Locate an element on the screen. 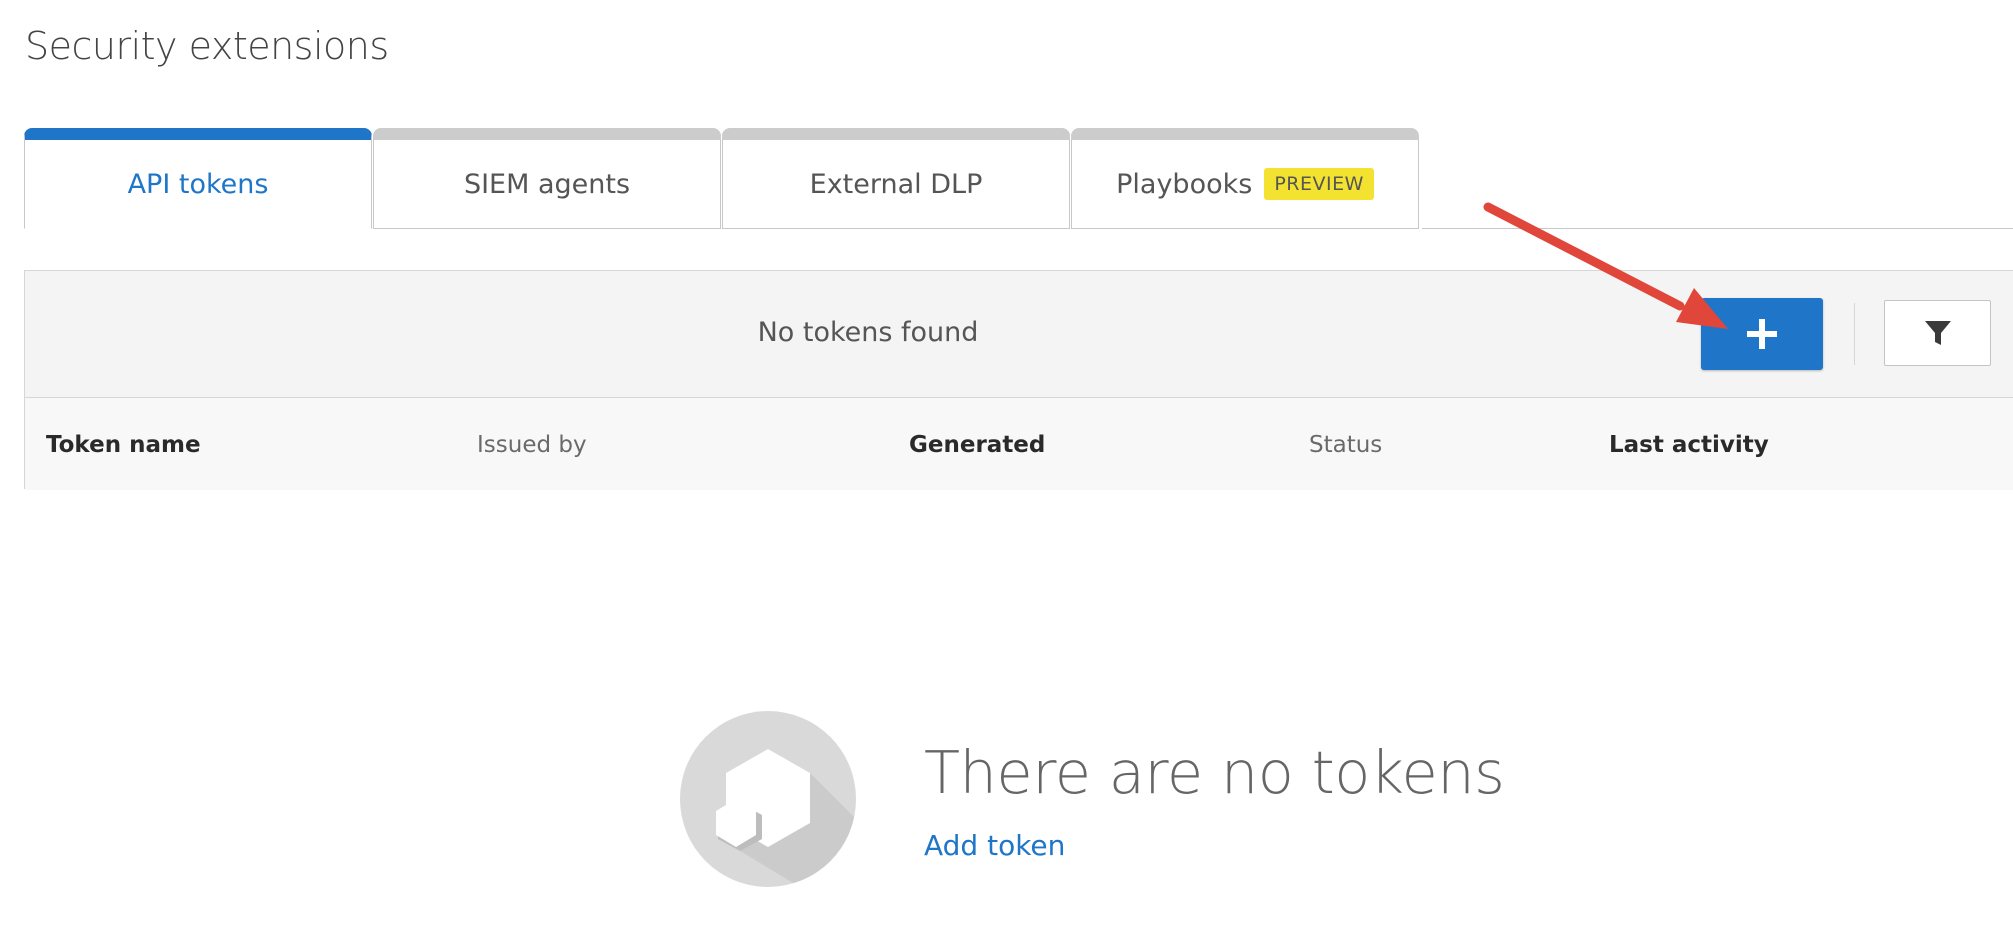  tab-playbooks: Playbooks PREVIEW is located at coordinates (1245, 178).